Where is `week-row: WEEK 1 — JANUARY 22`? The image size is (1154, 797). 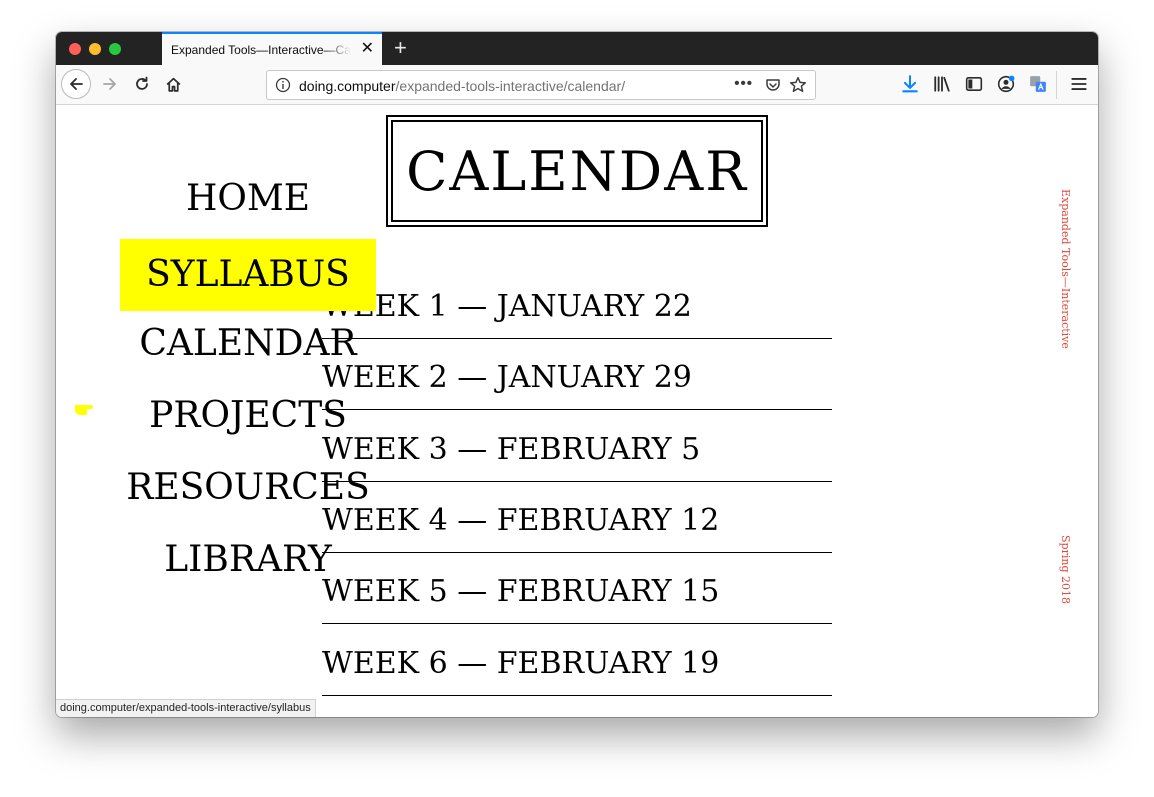 week-row: WEEK 1 — JANUARY 22 is located at coordinates (577, 304).